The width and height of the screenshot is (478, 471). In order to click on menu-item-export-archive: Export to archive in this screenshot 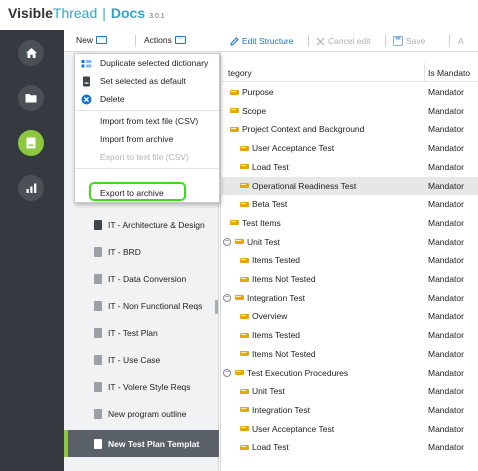, I will do `click(147, 182)`.